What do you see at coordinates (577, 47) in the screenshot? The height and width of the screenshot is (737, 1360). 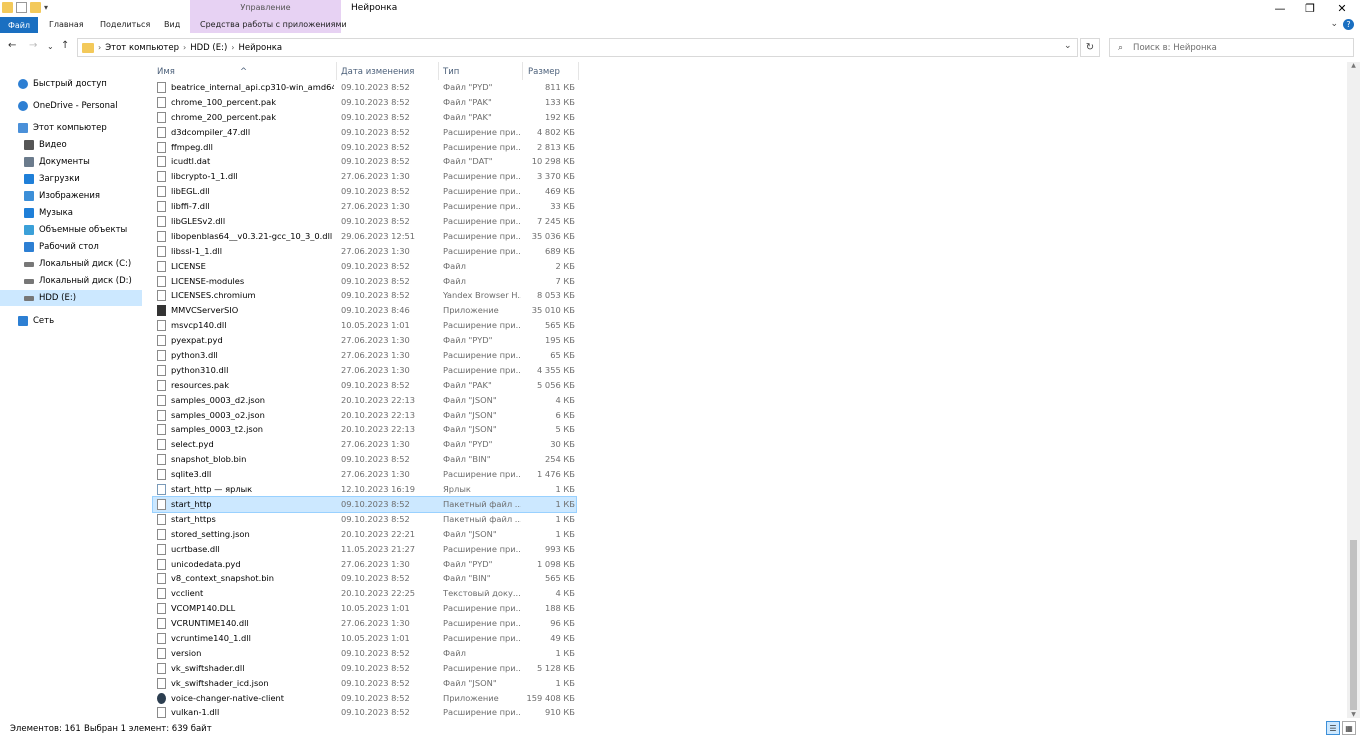 I see `address-bar: › Этот компьютер › HDD (E:) › Нейронка` at bounding box center [577, 47].